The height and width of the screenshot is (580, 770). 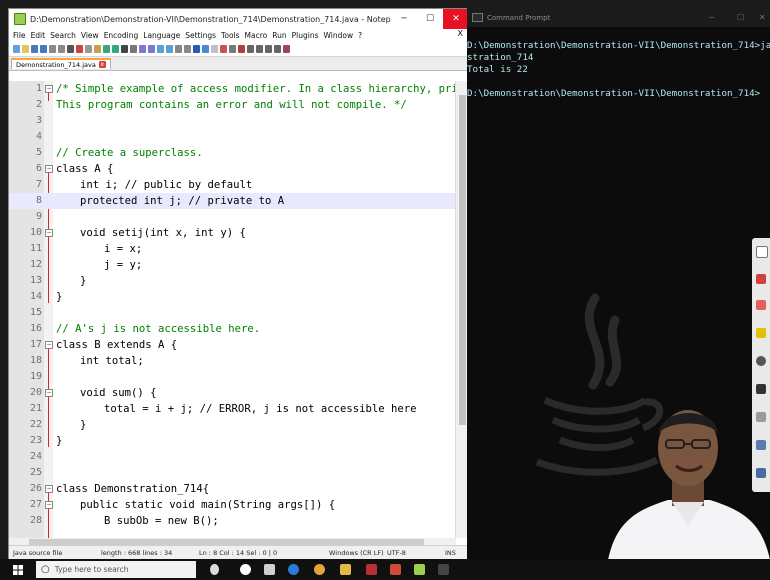 What do you see at coordinates (59, 297) in the screenshot?
I see `code-text: }` at bounding box center [59, 297].